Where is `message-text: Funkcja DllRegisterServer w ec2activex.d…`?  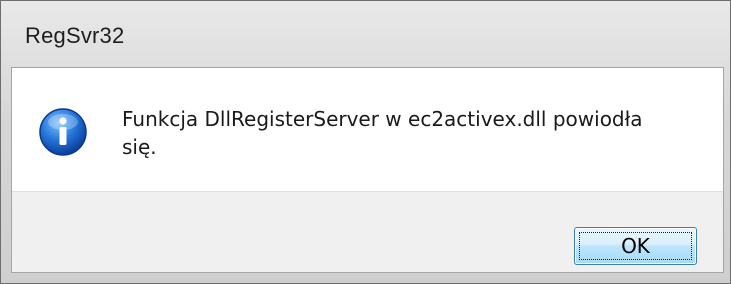 message-text: Funkcja DllRegisterServer w ec2activex.d… is located at coordinates (382, 133).